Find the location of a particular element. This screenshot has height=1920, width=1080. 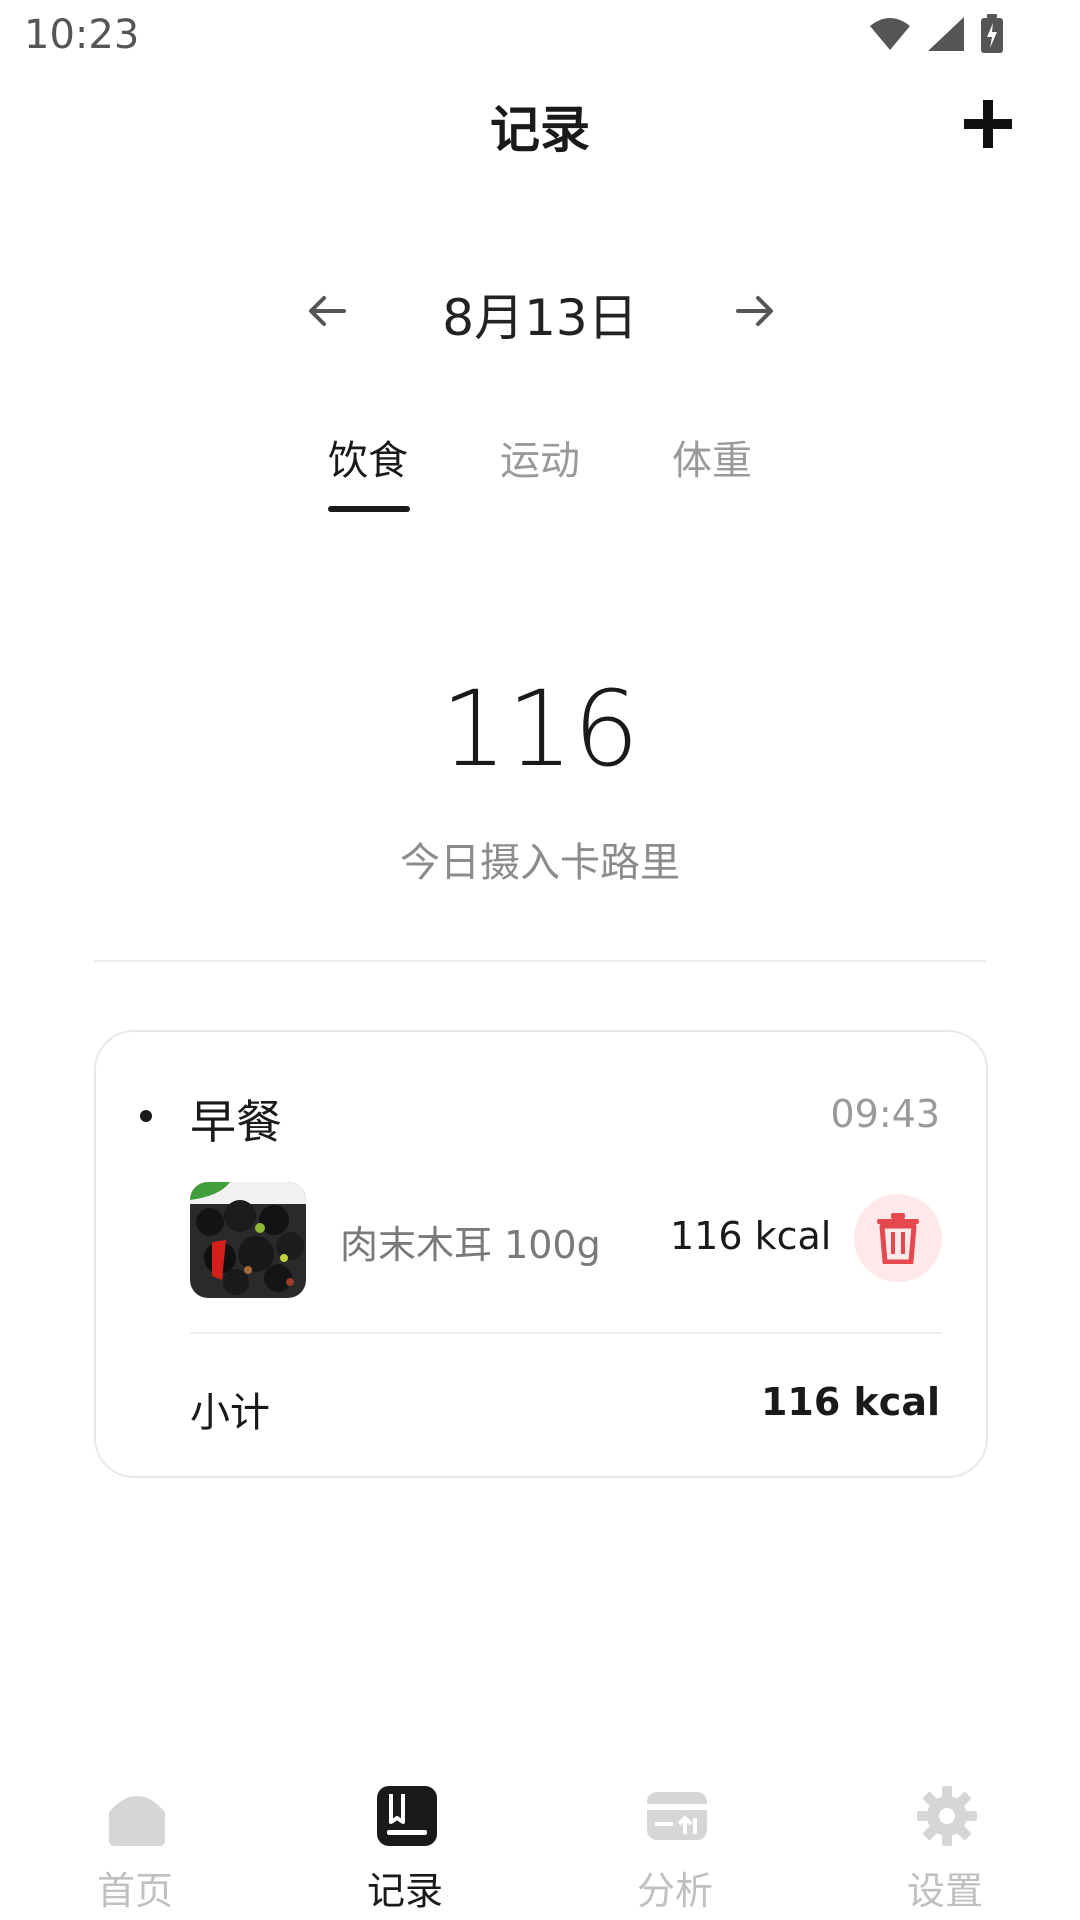

battery-charging-icon is located at coordinates (992, 33).